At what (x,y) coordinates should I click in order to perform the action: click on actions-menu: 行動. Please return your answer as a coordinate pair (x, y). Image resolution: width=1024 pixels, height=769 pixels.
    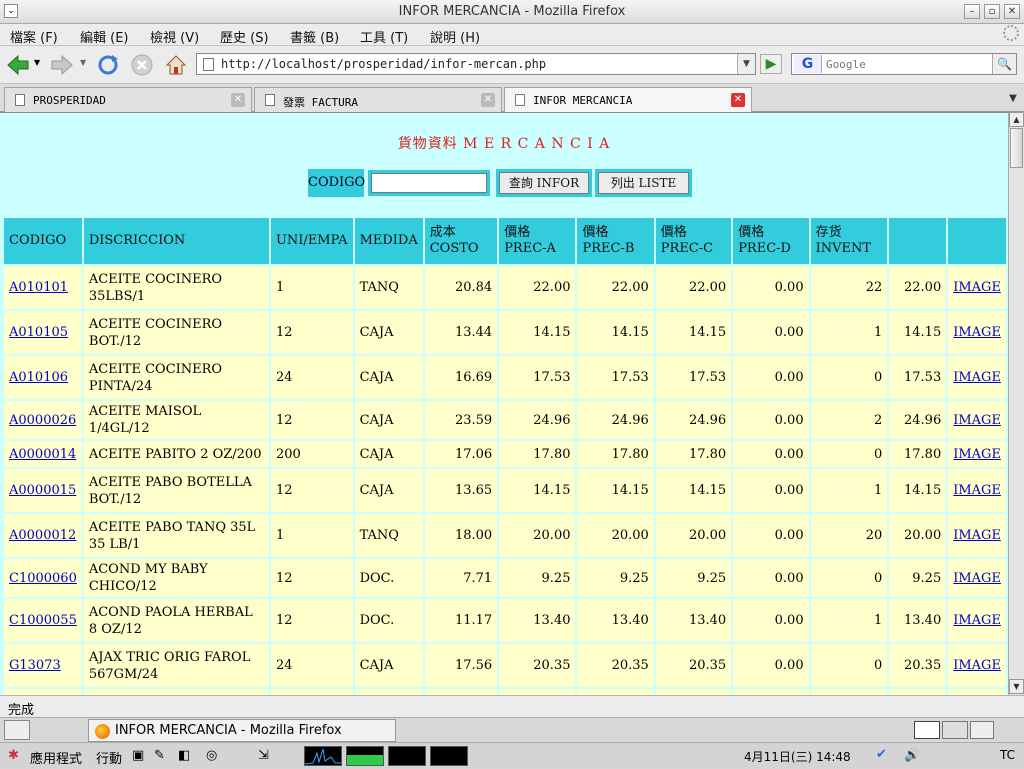
    Looking at the image, I should click on (109, 757).